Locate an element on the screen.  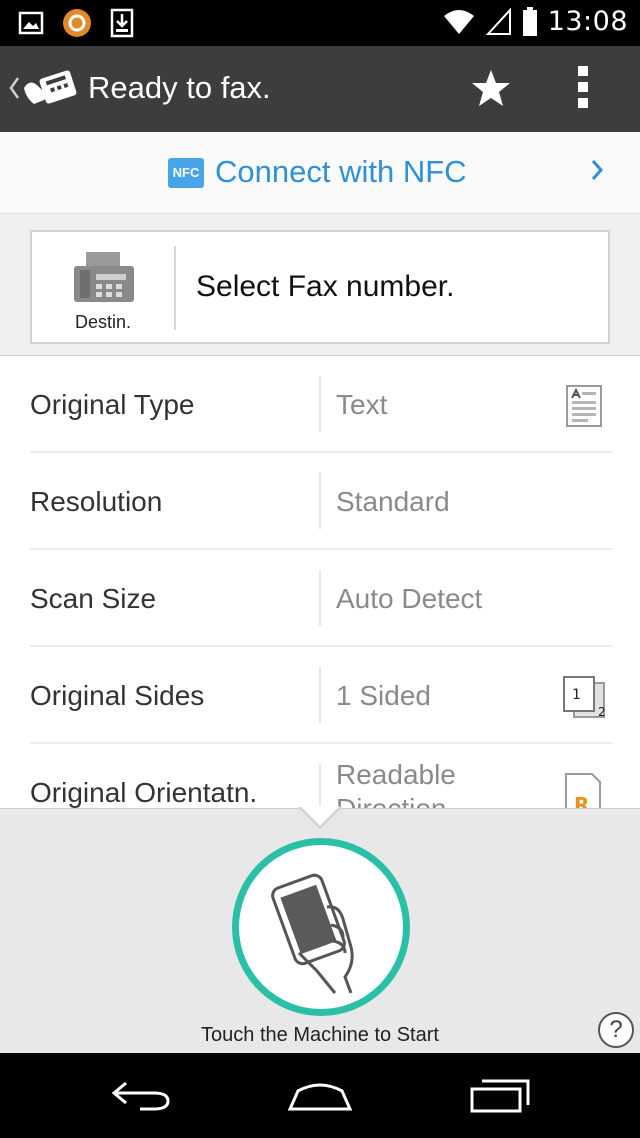
app-notification-icon is located at coordinates (77, 23).